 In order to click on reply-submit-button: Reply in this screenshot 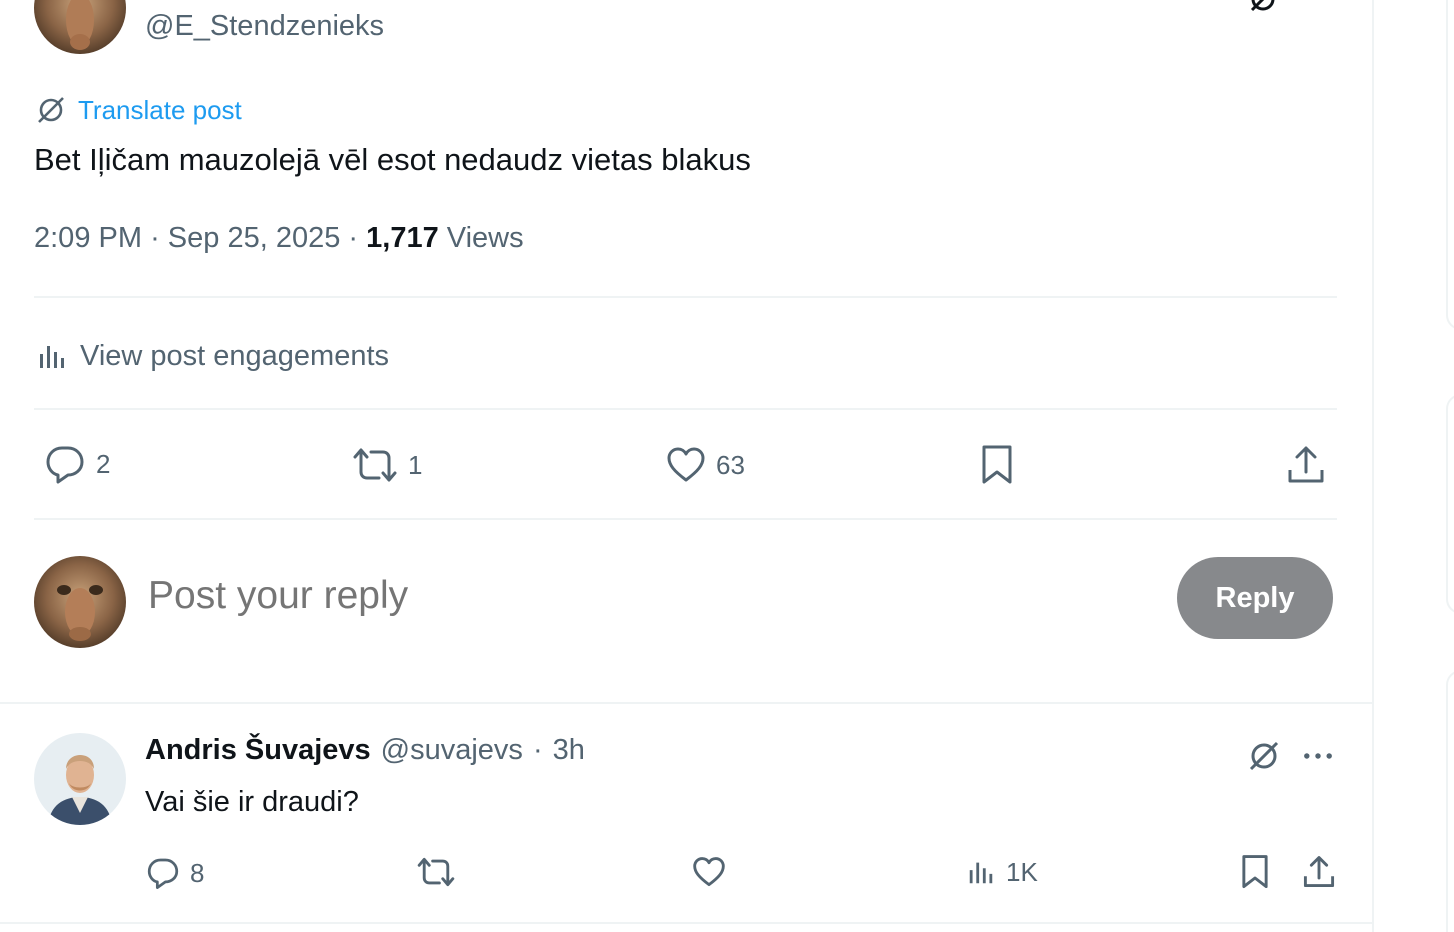, I will do `click(1255, 598)`.